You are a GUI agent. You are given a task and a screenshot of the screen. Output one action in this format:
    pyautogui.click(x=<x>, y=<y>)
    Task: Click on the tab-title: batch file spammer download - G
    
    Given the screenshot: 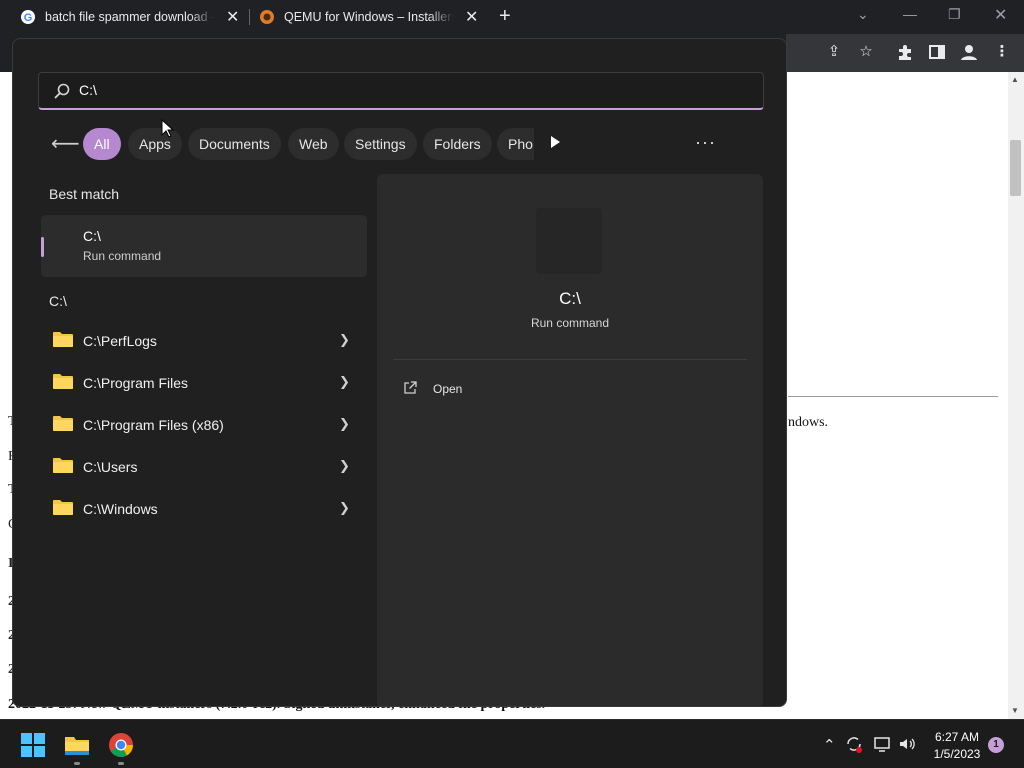 What is the action you would take?
    pyautogui.click(x=130, y=17)
    